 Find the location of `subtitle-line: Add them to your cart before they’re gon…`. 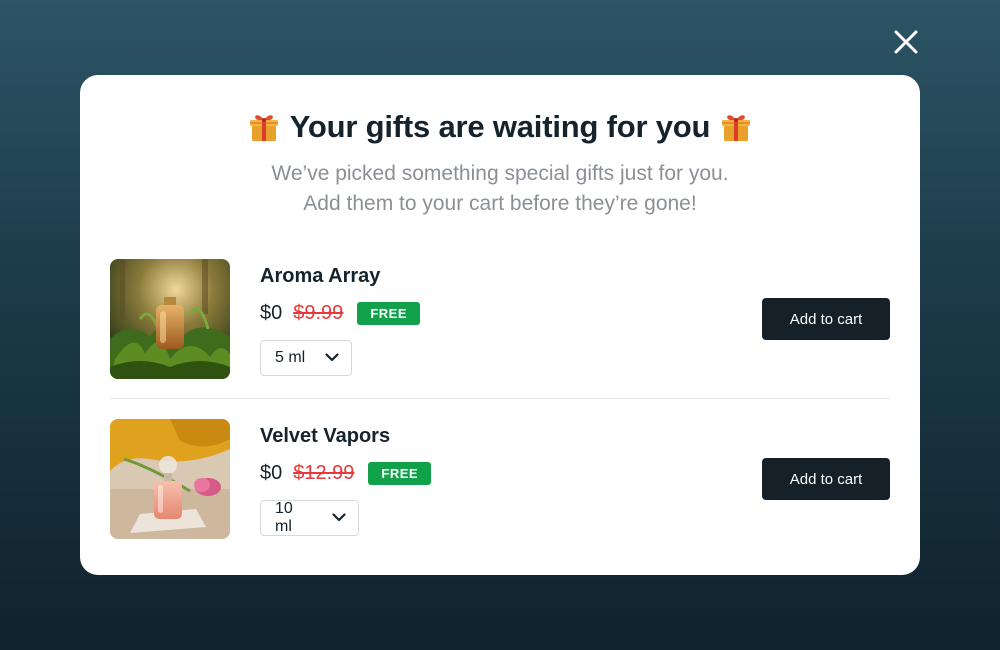

subtitle-line: Add them to your cart before they’re gon… is located at coordinates (500, 203).